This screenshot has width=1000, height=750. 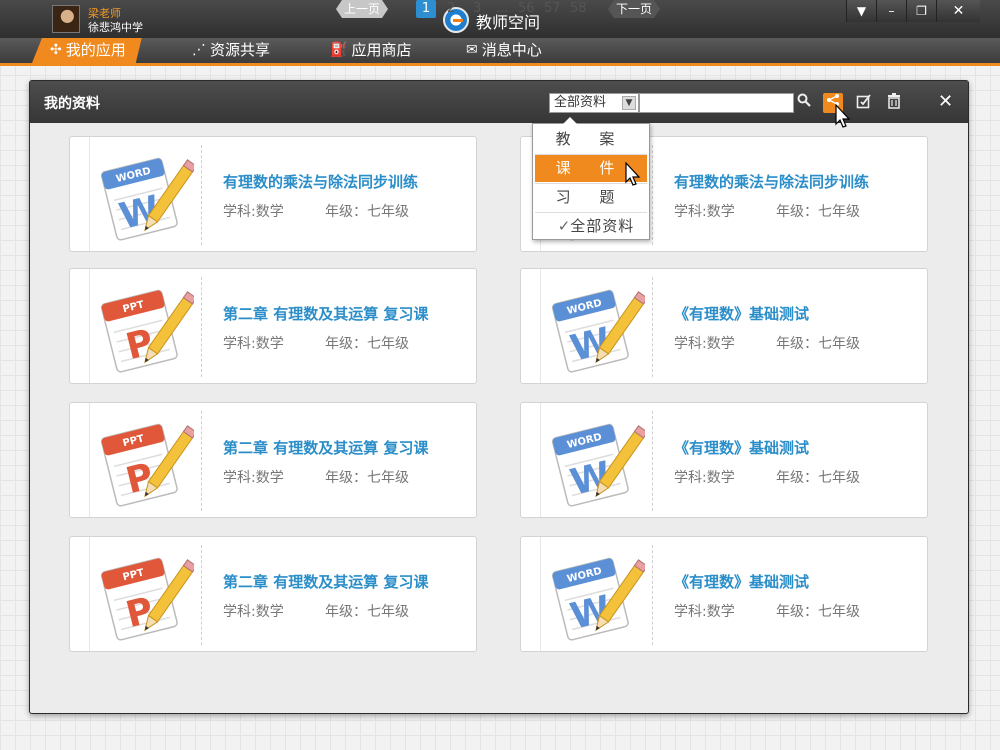 What do you see at coordinates (921, 11) in the screenshot?
I see `restore-button: ❐` at bounding box center [921, 11].